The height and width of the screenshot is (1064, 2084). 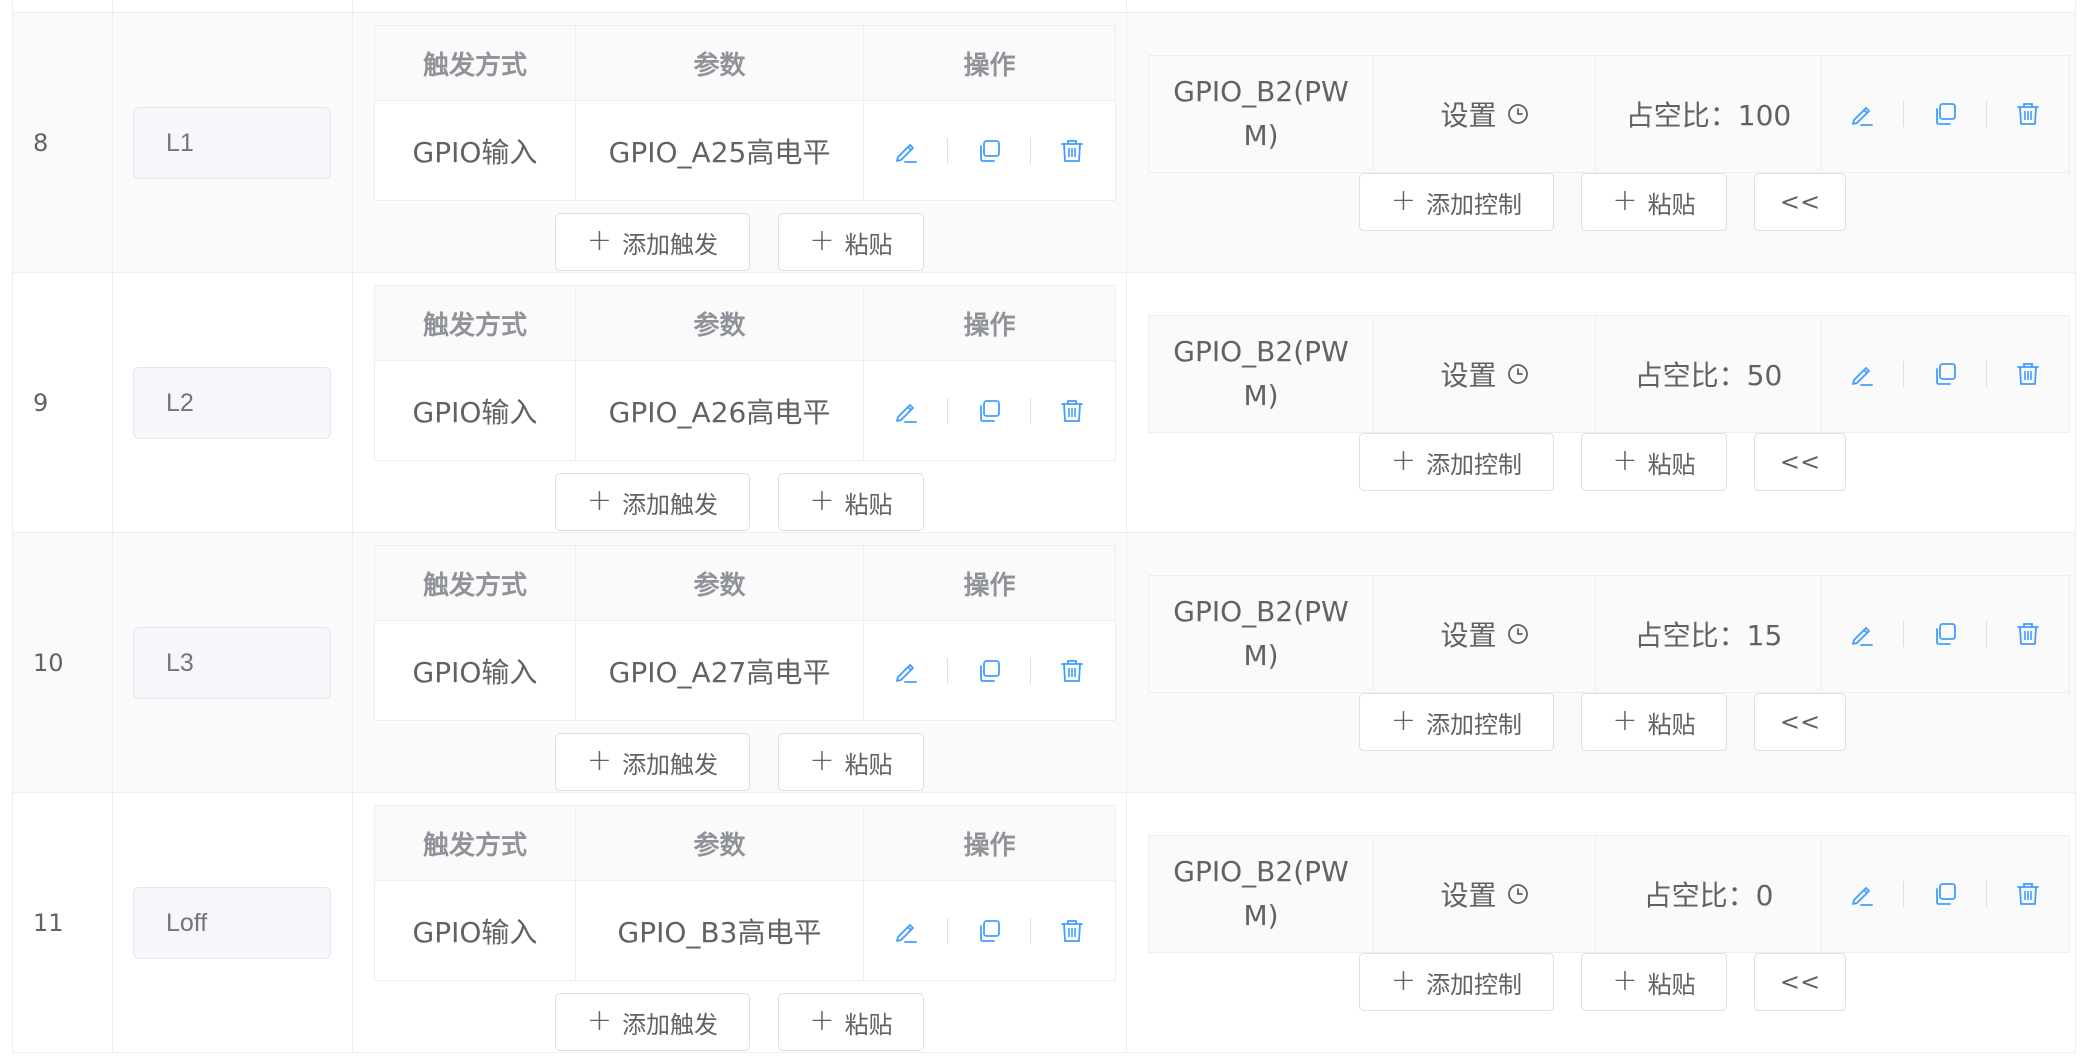 I want to click on trigger-param-cell: GPIO_A25高电平, so click(x=719, y=152).